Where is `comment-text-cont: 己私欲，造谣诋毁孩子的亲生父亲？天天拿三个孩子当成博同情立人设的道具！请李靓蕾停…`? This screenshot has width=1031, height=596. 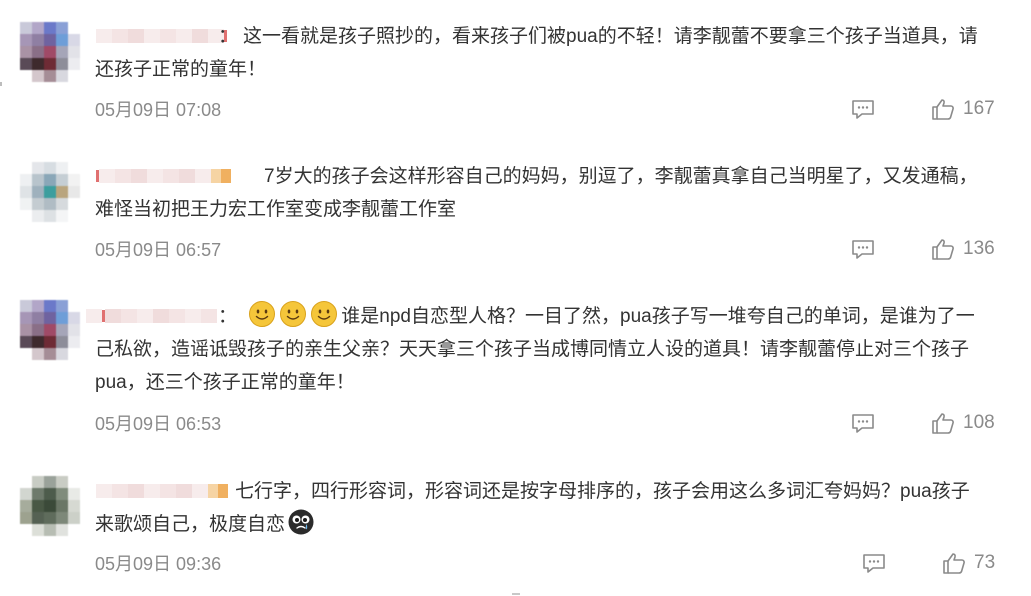
comment-text-cont: 己私欲，造谣诋毁孩子的亲生父亲？天天拿三个孩子当成博同情立人设的道具！请李靓蕾停… is located at coordinates (532, 366).